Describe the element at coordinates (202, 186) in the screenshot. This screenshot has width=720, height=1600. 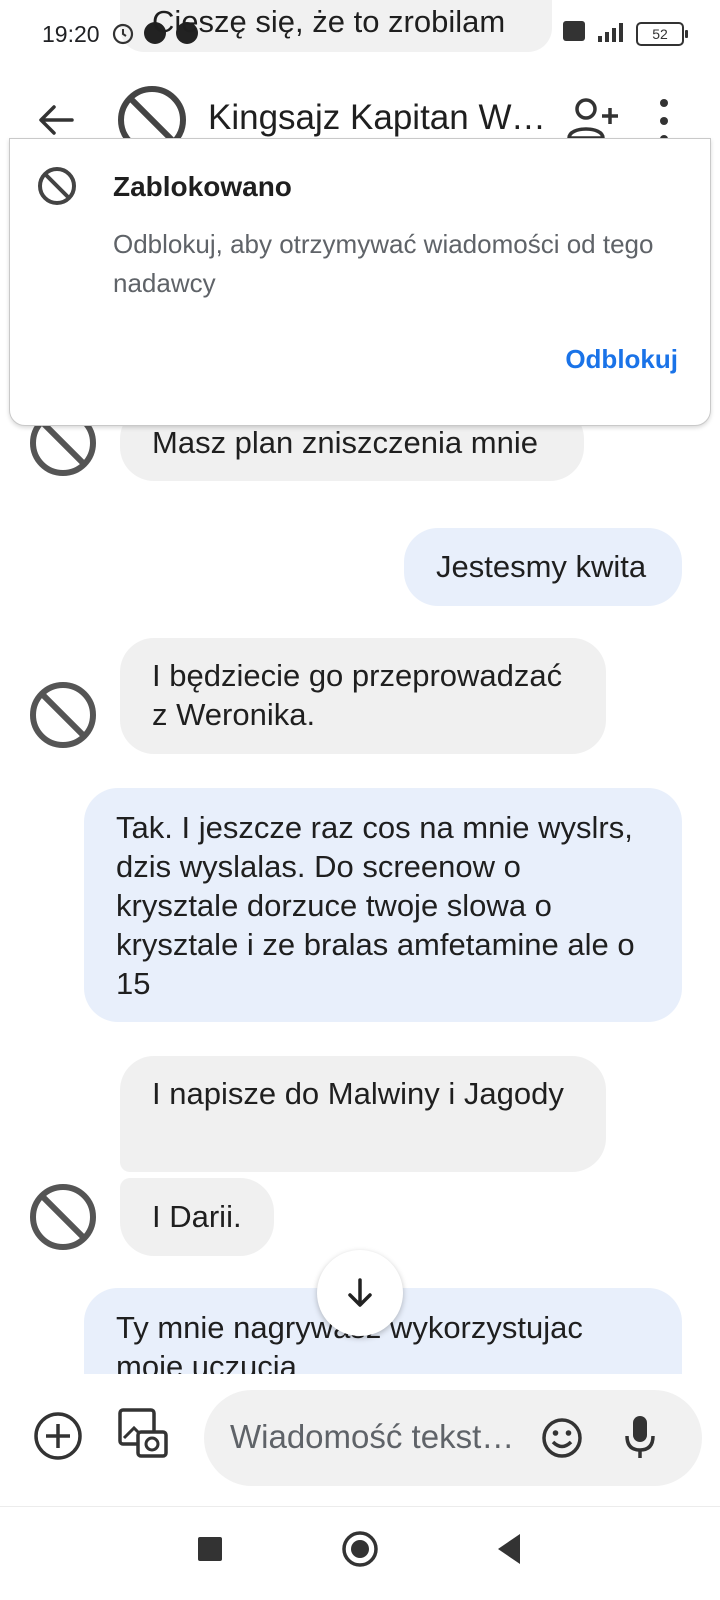
I see `blocked-title: Zablokowano` at that location.